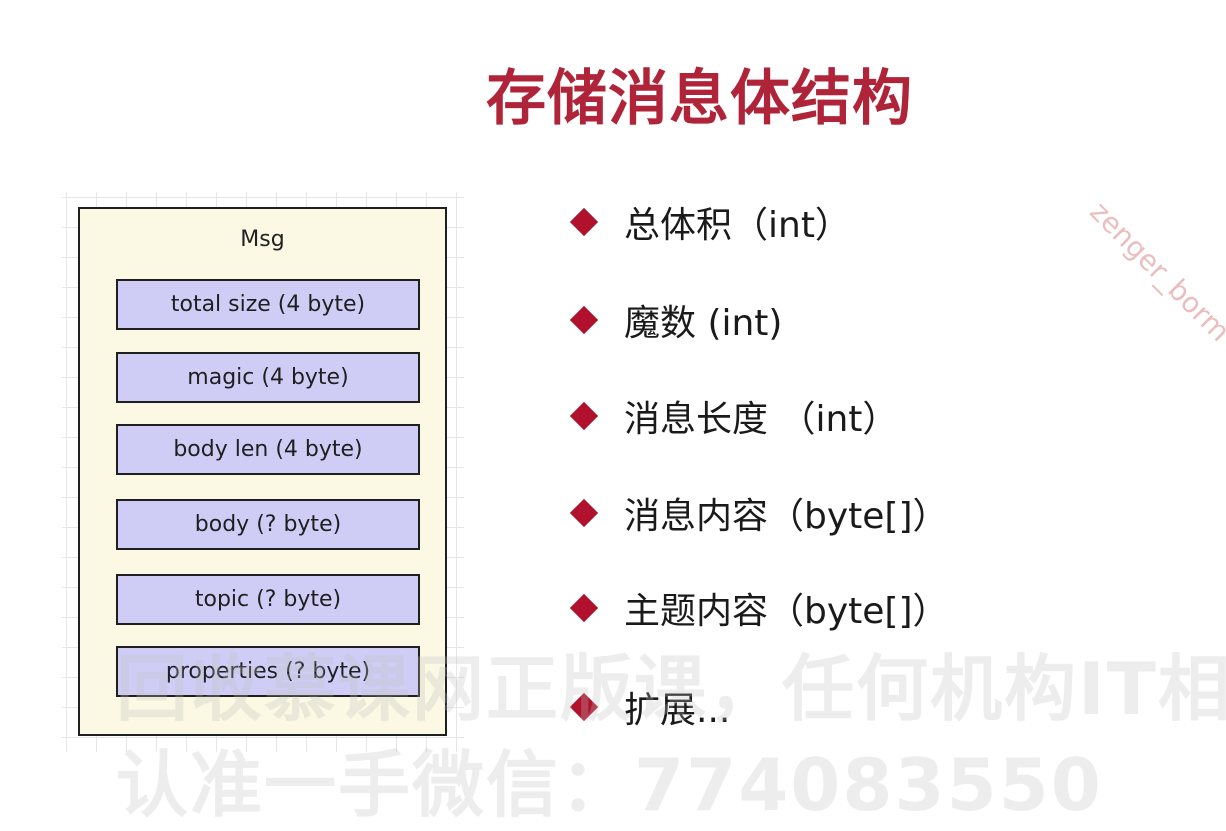 The image size is (1226, 831). I want to click on bullet-item: 主题内容（byte[]）, so click(757, 608).